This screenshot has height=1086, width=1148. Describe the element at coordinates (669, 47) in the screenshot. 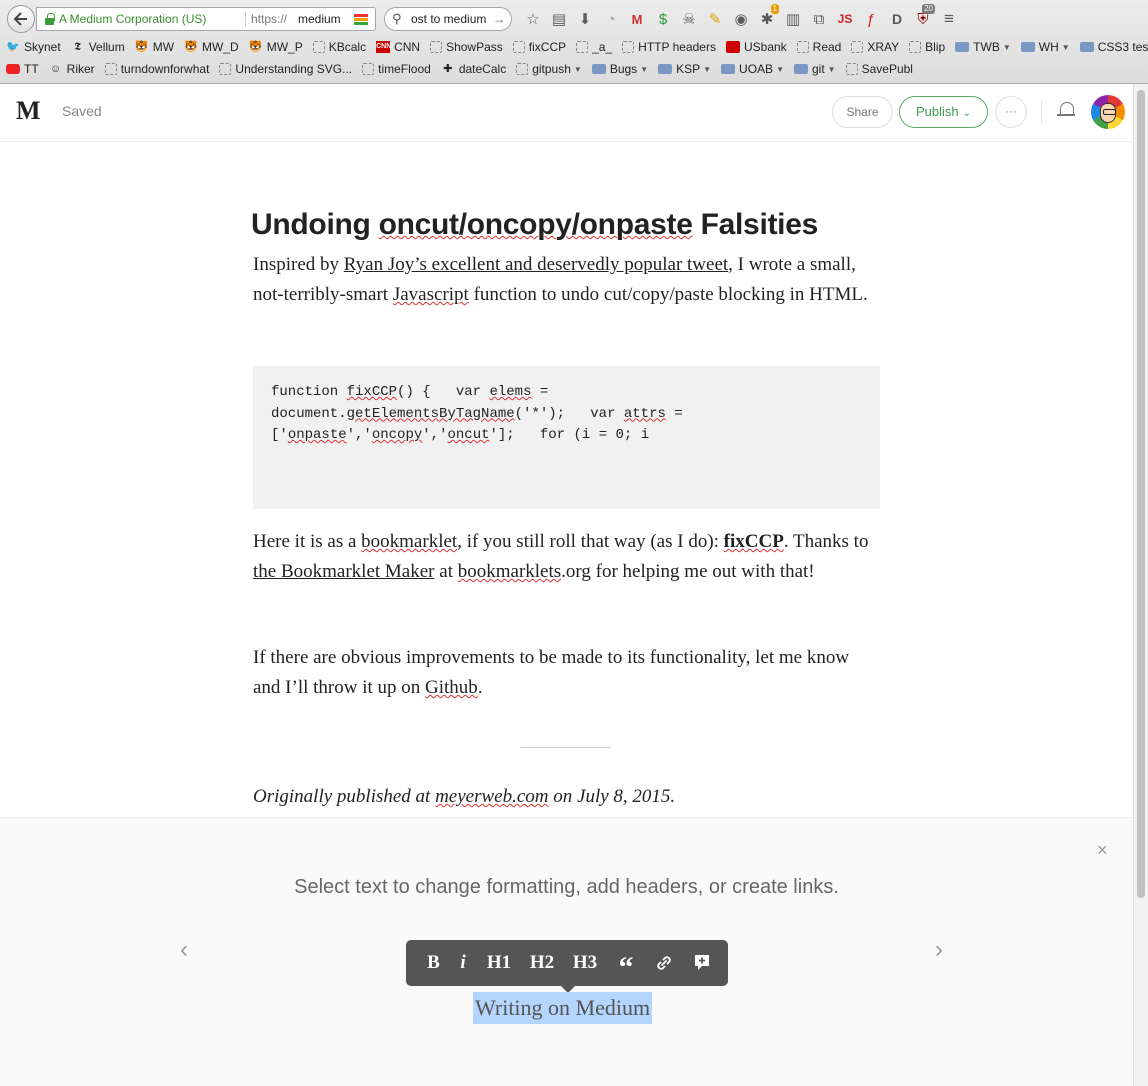

I see `bookmark-item: HTTP headers` at that location.